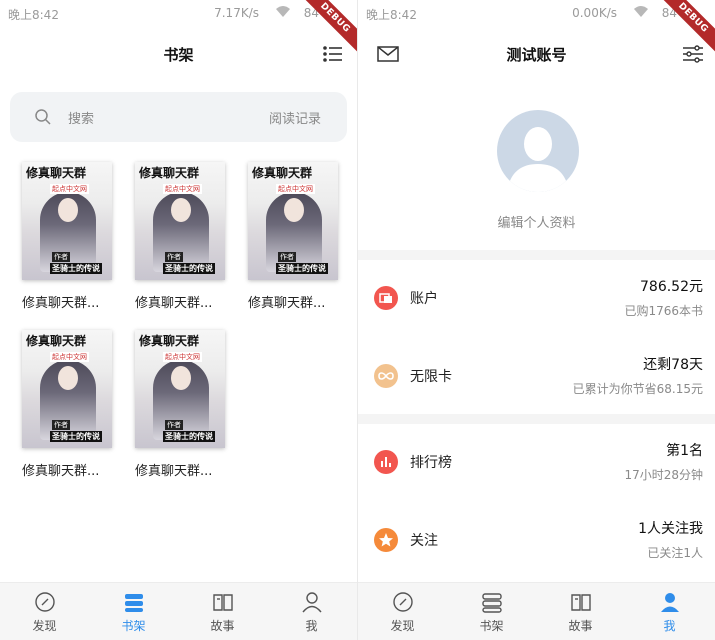 The width and height of the screenshot is (715, 640). I want to click on reading-history-link: 阅读记录, so click(295, 117).